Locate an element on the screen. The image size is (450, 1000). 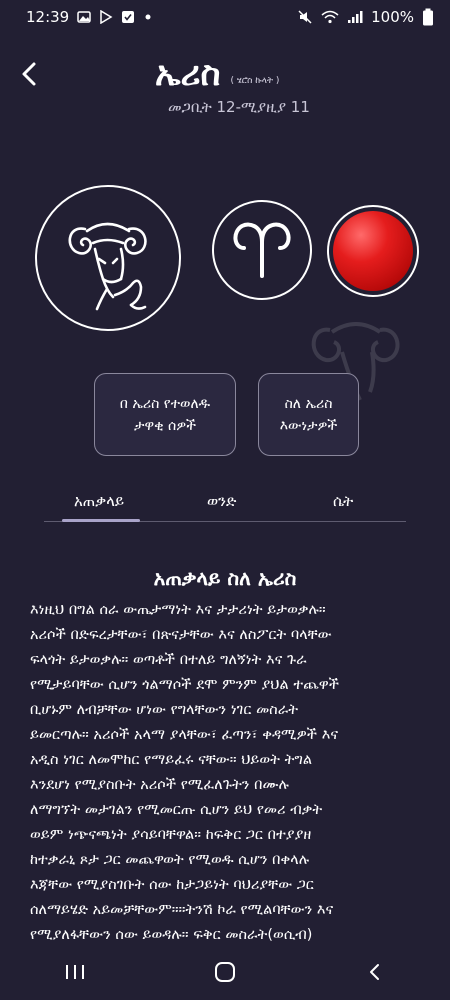
famous-people-label-2: ታዋቂ ሰዎች is located at coordinates (165, 425).